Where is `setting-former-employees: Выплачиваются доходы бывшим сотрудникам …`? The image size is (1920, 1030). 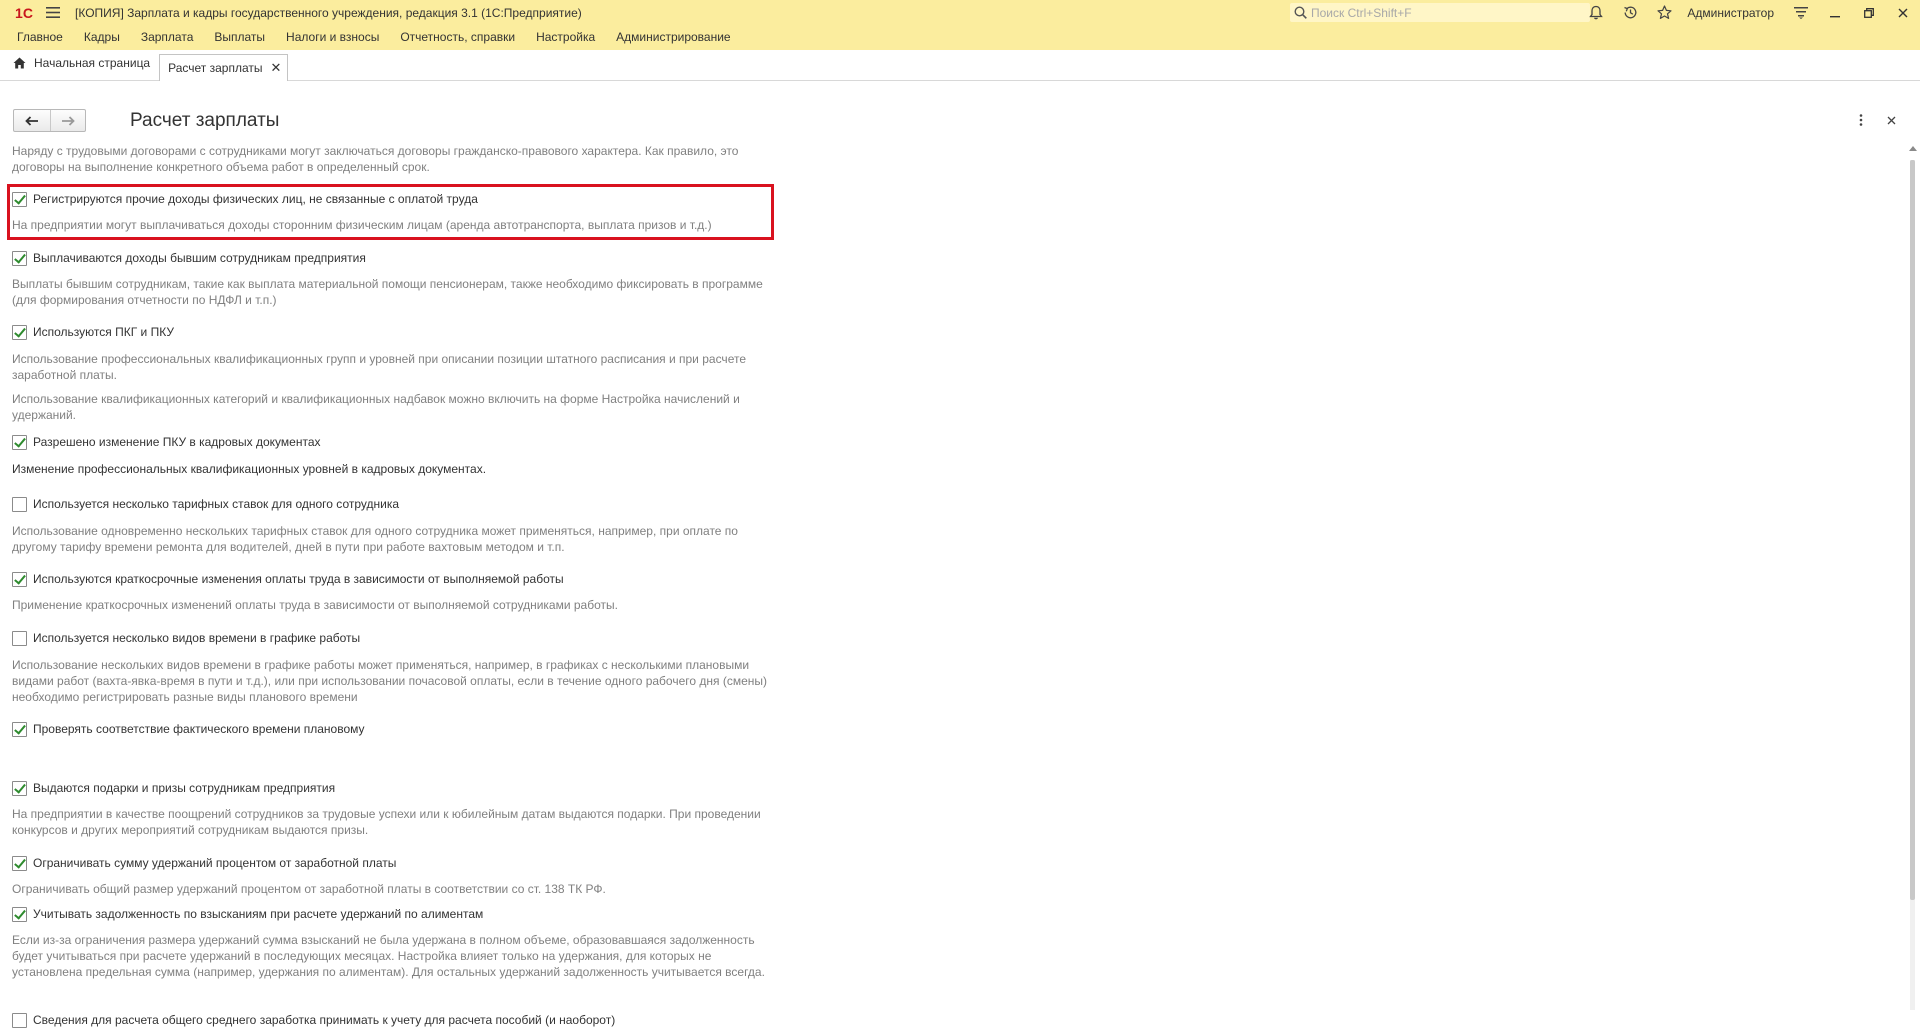 setting-former-employees: Выплачиваются доходы бывшим сотрудникам … is located at coordinates (189, 258).